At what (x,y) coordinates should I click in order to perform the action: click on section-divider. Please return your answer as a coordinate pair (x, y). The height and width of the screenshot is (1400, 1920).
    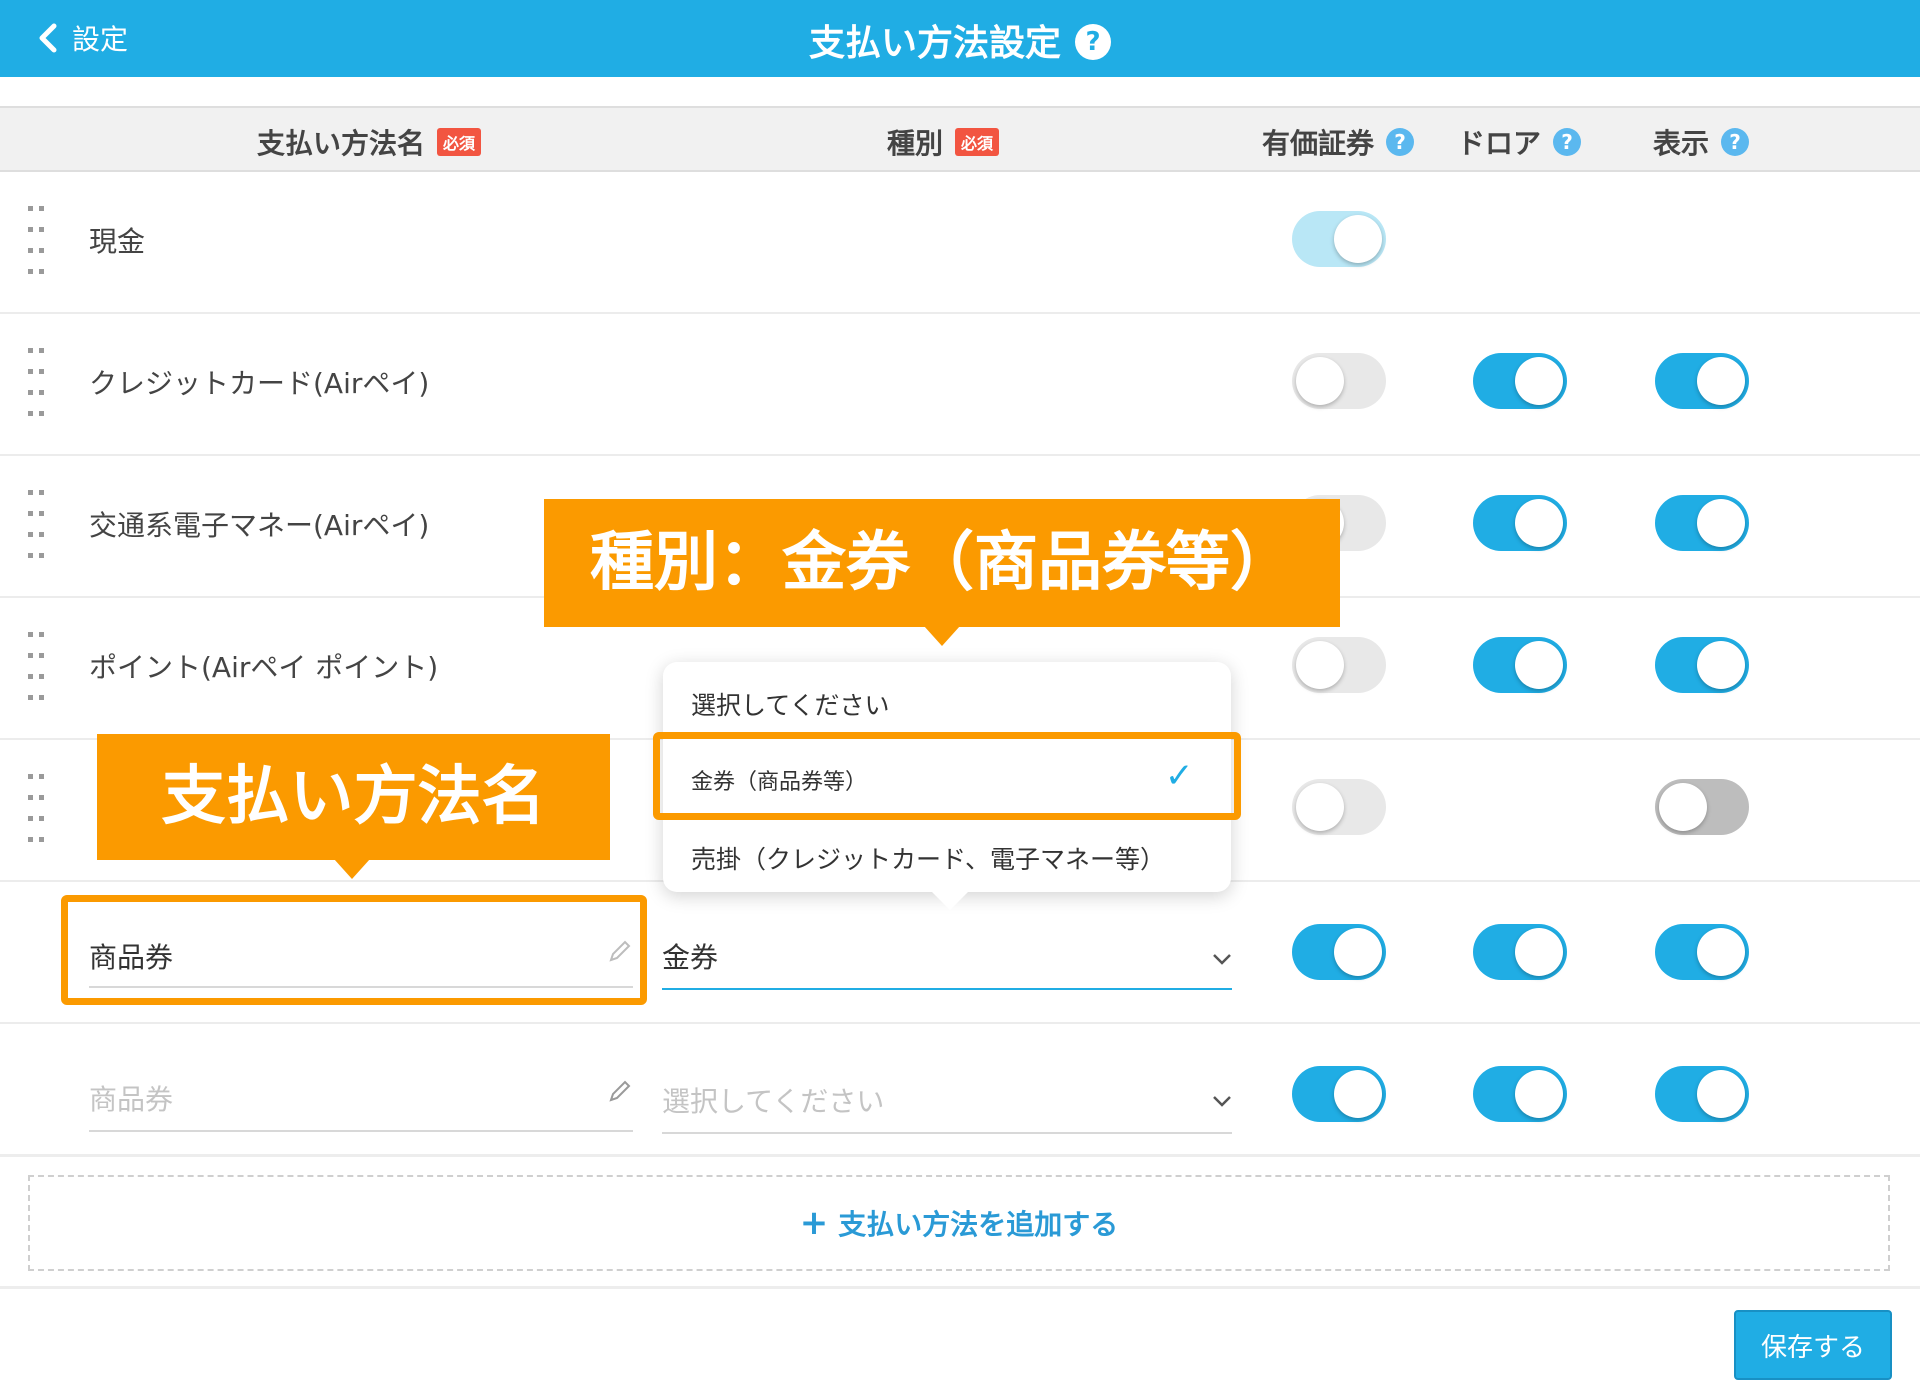
    Looking at the image, I should click on (960, 1155).